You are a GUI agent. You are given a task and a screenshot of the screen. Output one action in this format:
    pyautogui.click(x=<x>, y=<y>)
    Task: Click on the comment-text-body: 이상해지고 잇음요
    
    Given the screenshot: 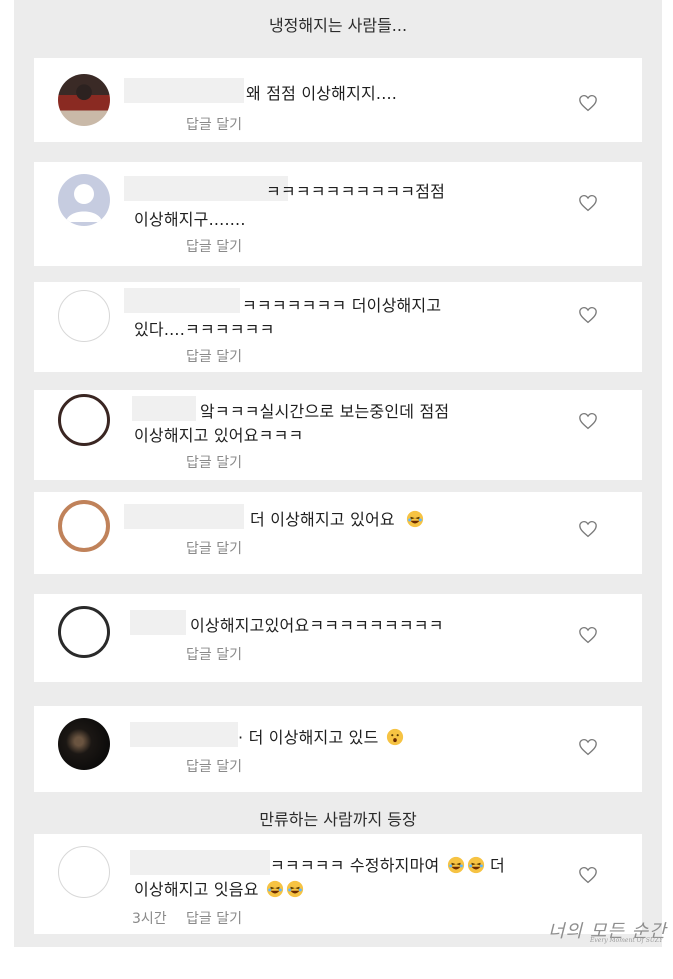 What is the action you would take?
    pyautogui.click(x=196, y=889)
    